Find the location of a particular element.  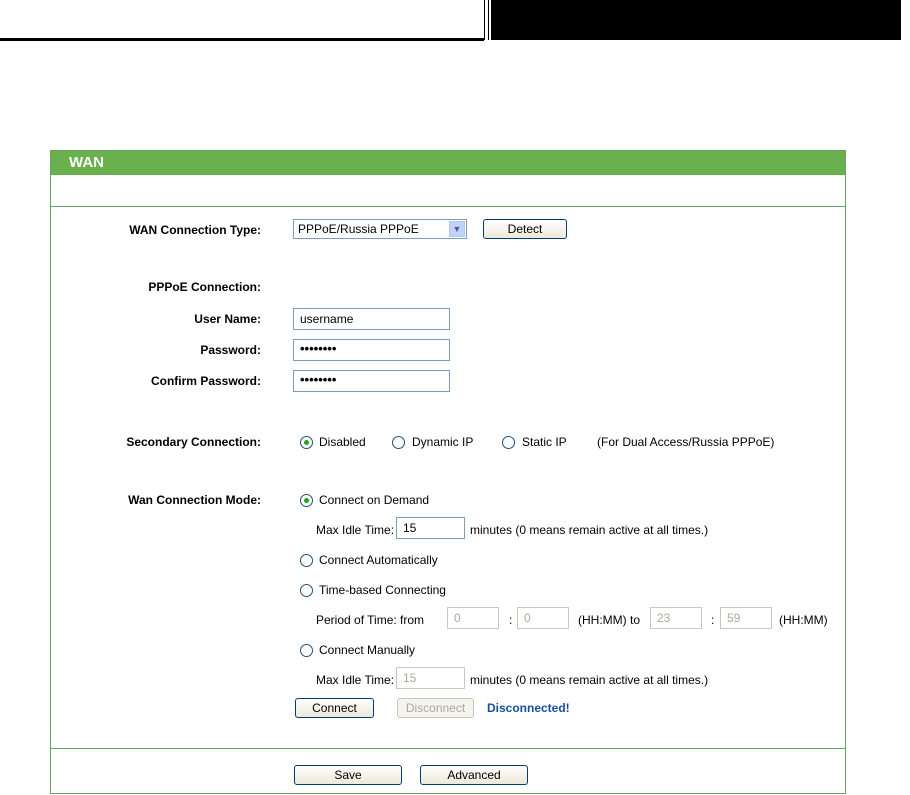

radio-secondary-dynamic is located at coordinates (398, 442).